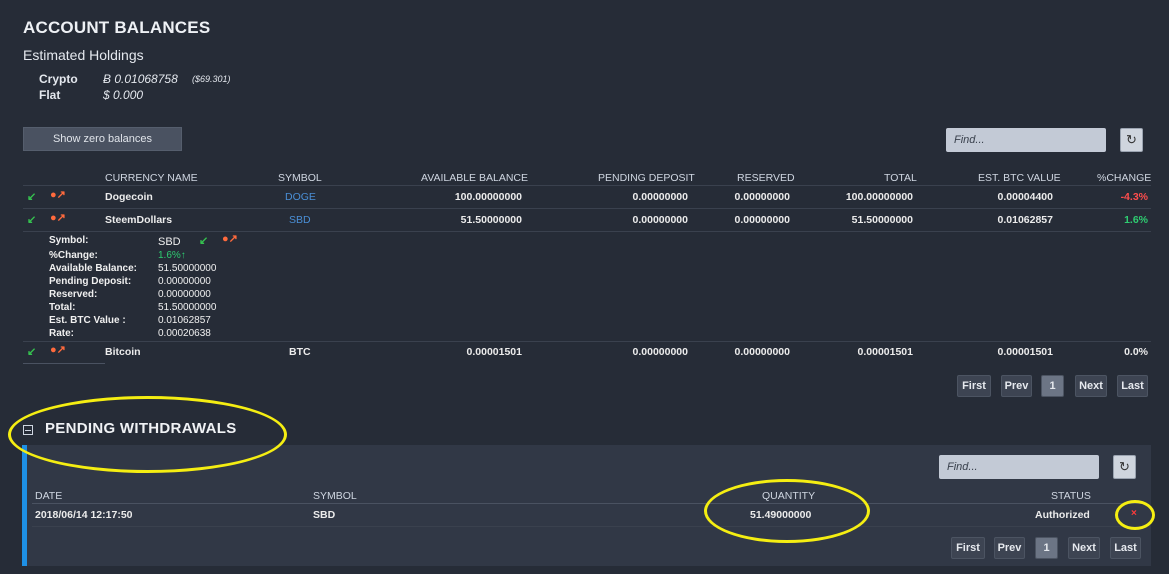 The width and height of the screenshot is (1169, 574). Describe the element at coordinates (73, 294) in the screenshot. I see `detail-label: Reserved:` at that location.